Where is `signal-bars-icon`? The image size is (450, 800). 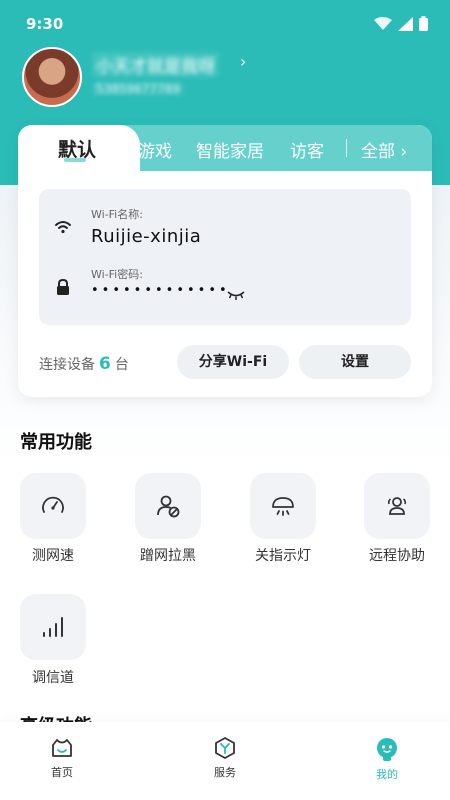
signal-bars-icon is located at coordinates (53, 627).